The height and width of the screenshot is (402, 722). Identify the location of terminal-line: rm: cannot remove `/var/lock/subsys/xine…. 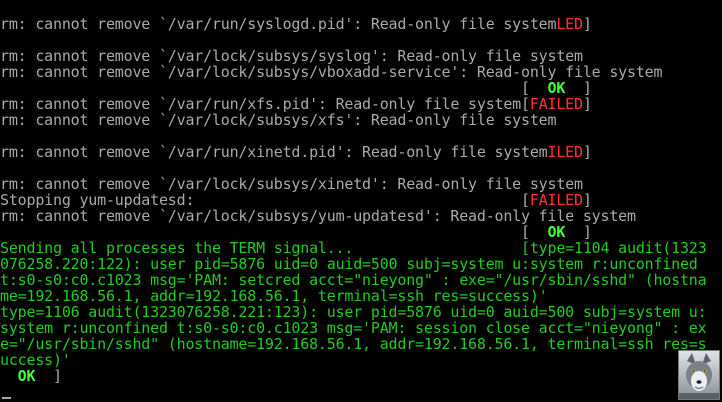
(361, 184).